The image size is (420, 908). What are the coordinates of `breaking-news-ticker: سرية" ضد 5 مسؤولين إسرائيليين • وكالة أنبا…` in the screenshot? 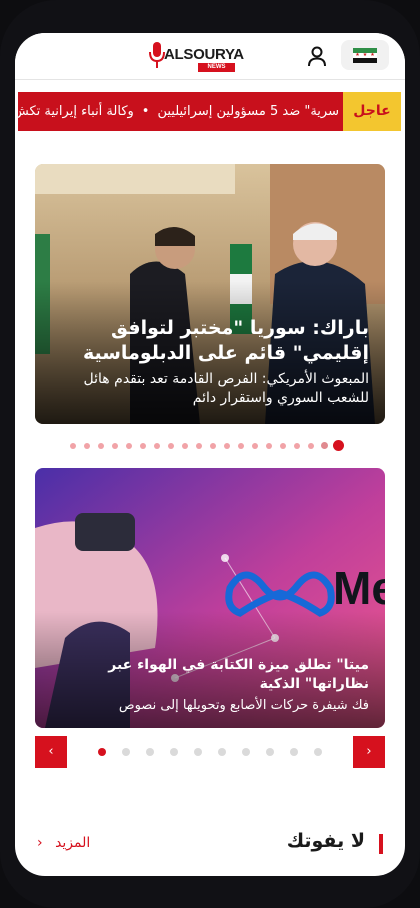 It's located at (209, 111).